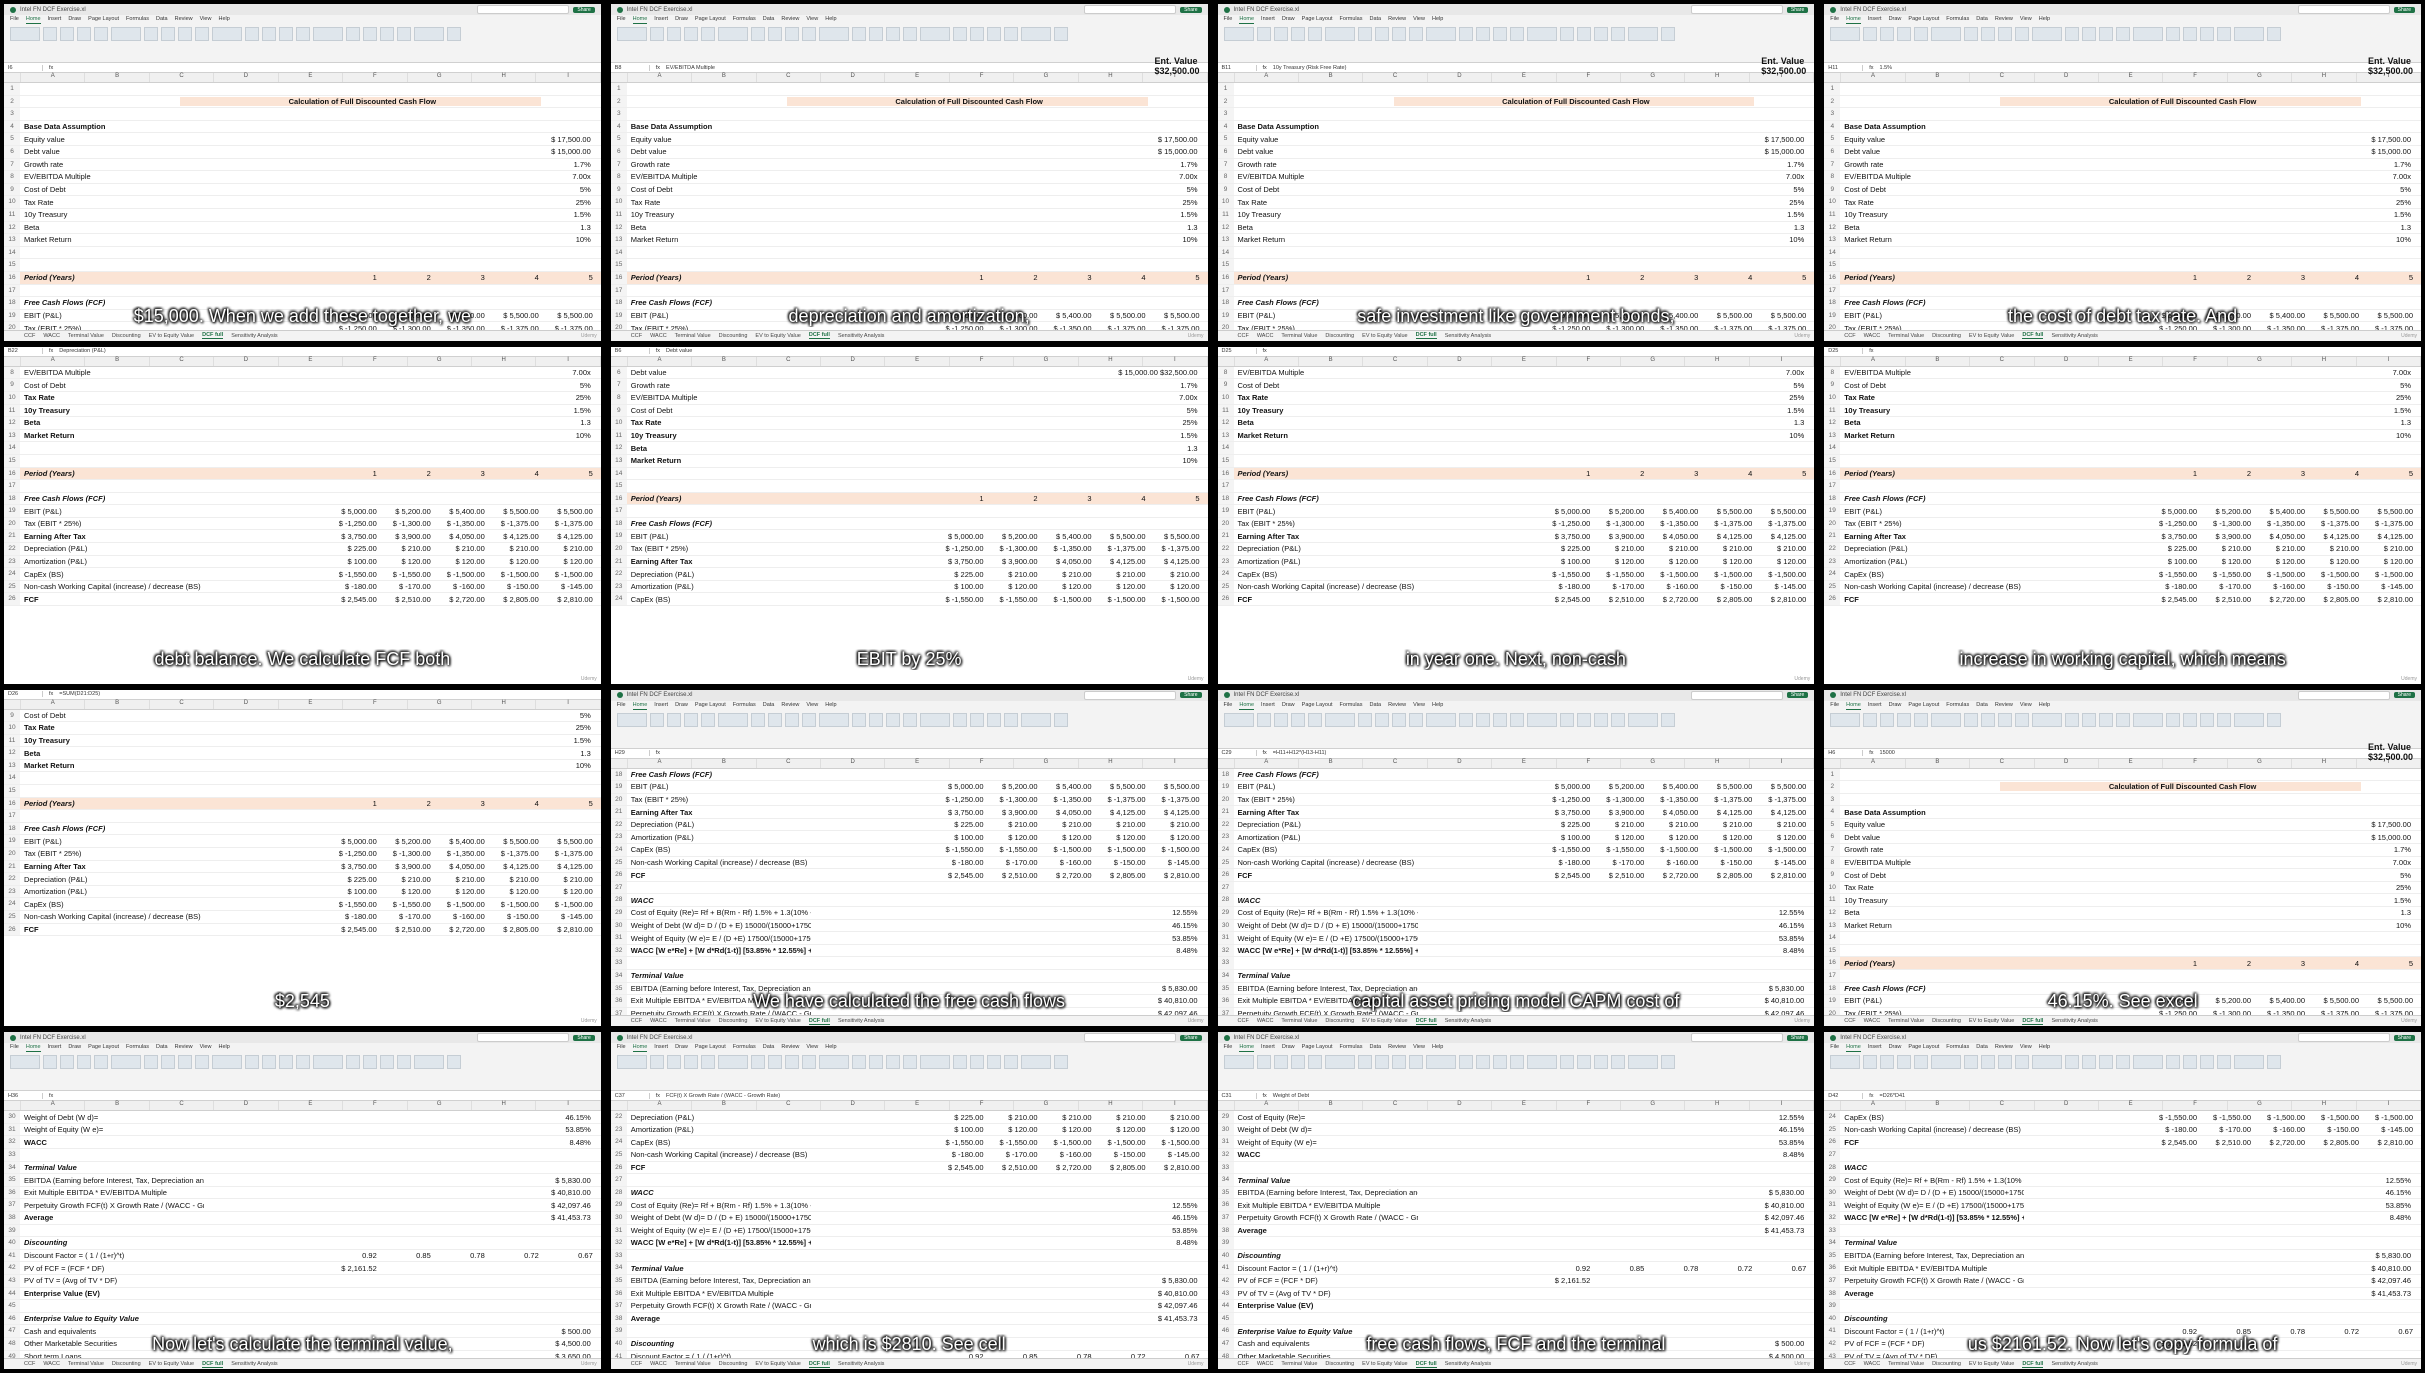 The image size is (2425, 1373). Describe the element at coordinates (1009, 1242) in the screenshot. I see `cell-value: 8.48%` at that location.